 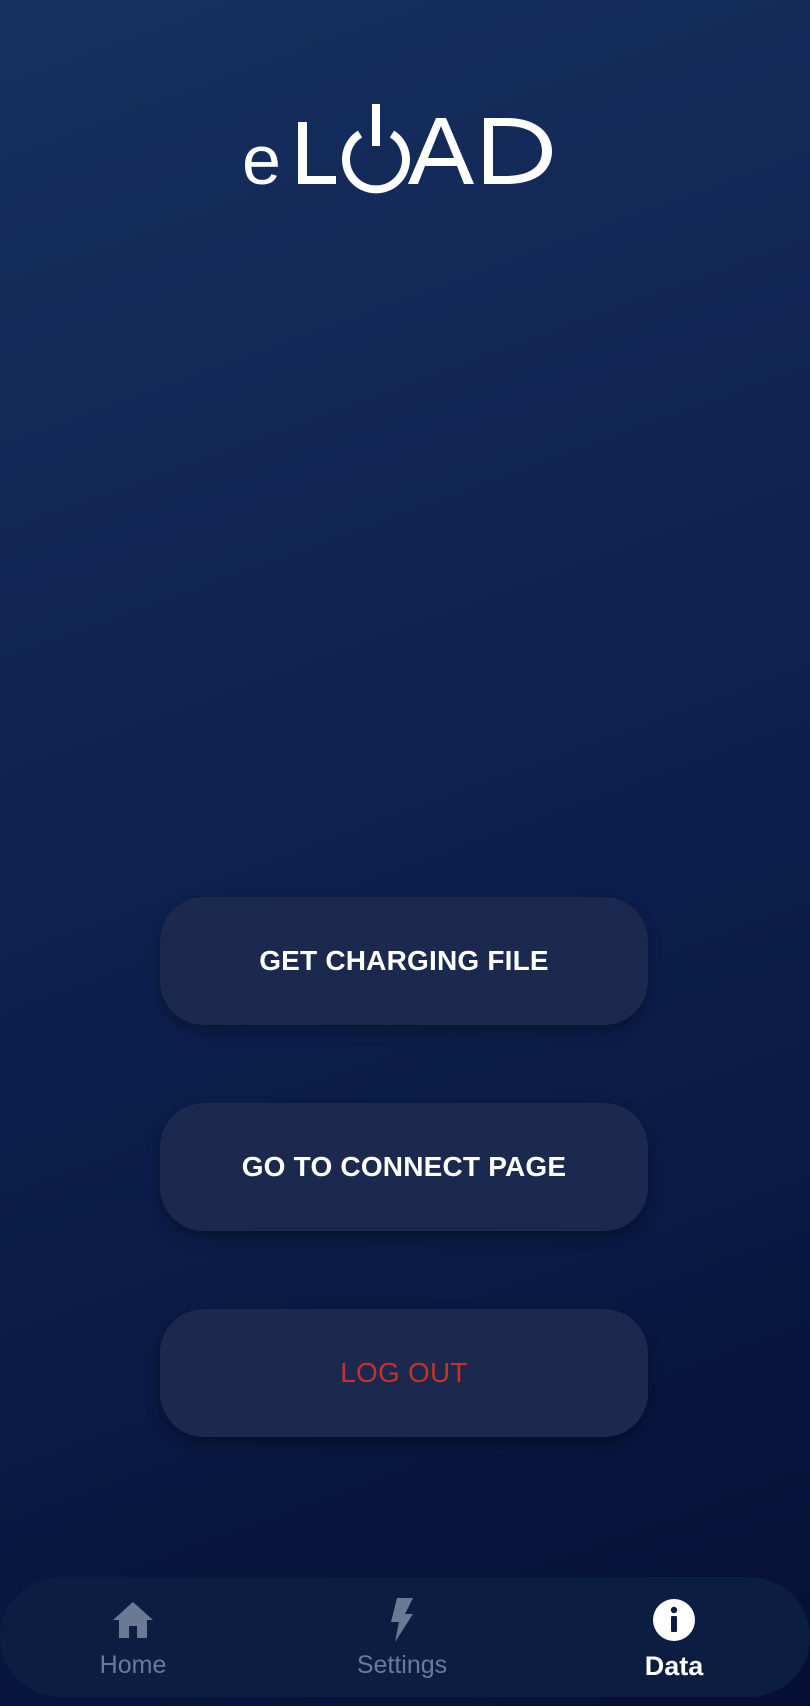 What do you see at coordinates (133, 1665) in the screenshot?
I see `nav-label-home: Home` at bounding box center [133, 1665].